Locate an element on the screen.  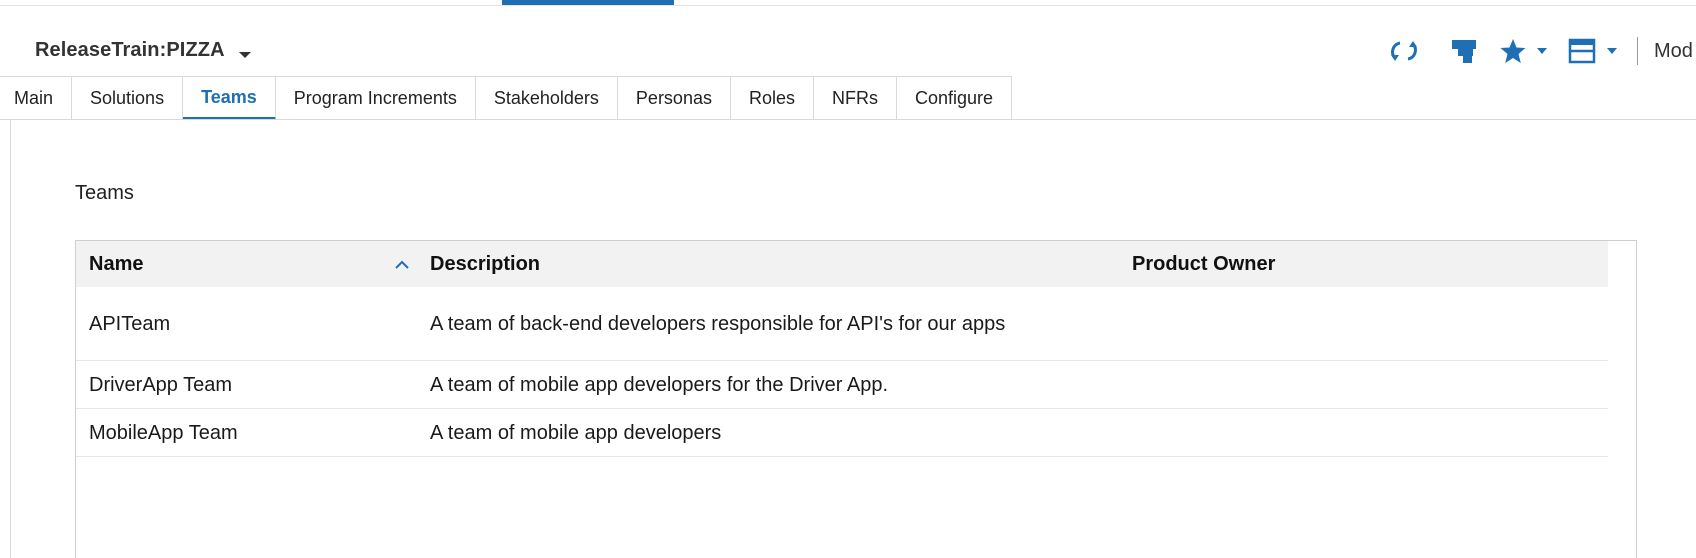
tab-stakeholders: Stakeholders is located at coordinates (547, 98).